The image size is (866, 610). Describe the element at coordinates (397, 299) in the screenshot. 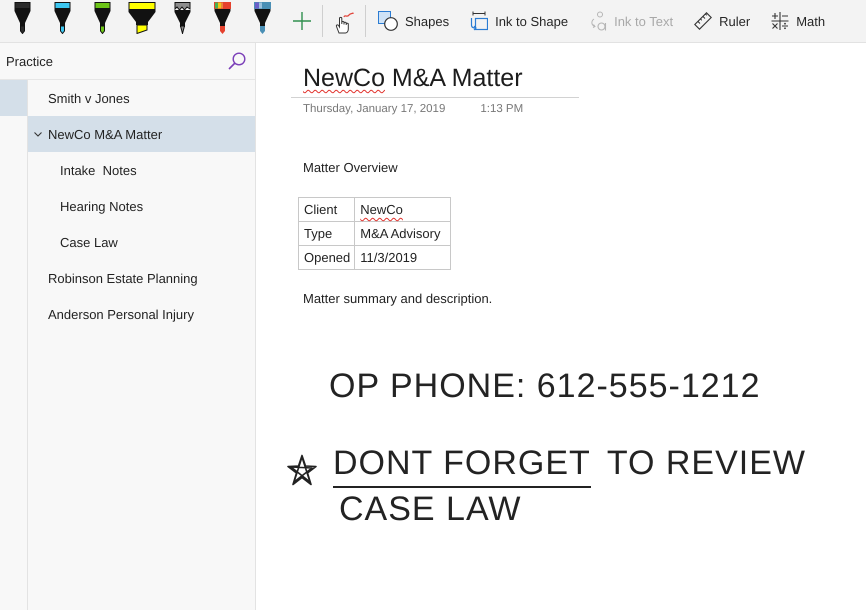

I see `summary-text: Matter summary and description.` at that location.